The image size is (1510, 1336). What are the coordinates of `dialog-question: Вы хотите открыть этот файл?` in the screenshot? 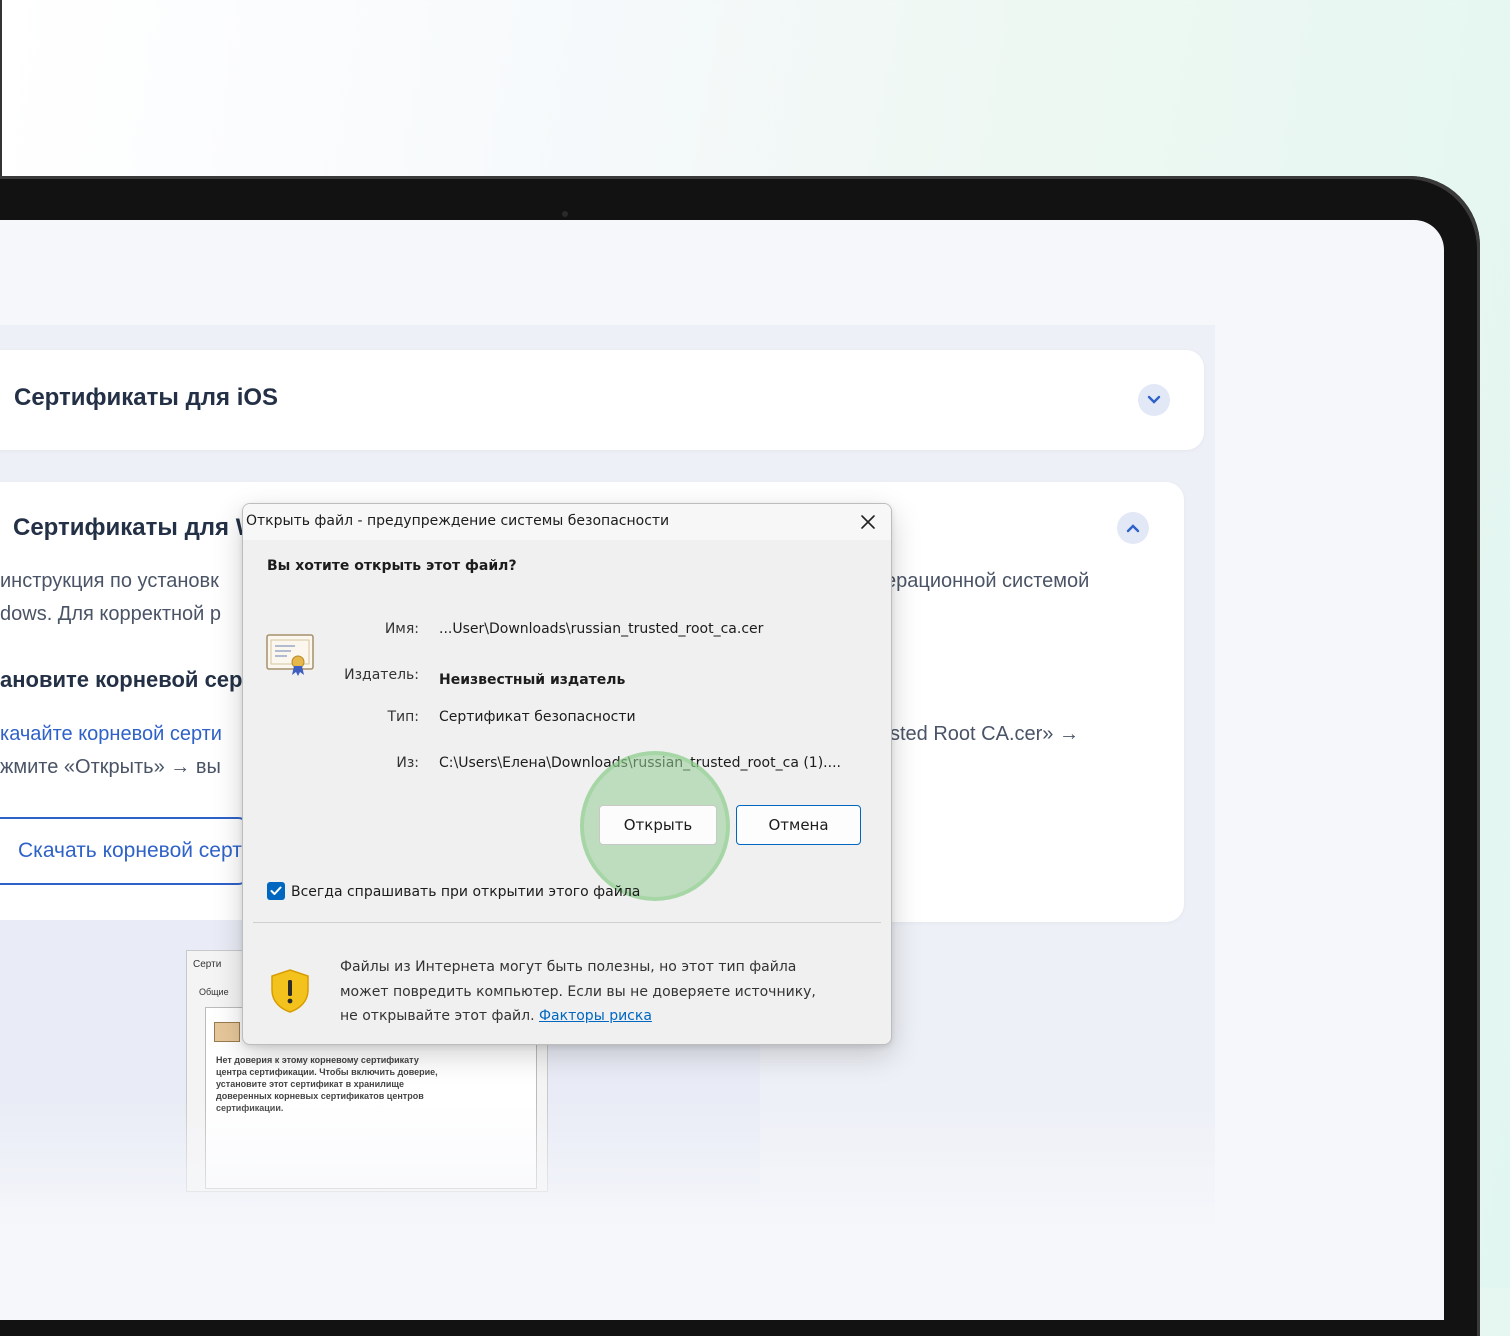 It's located at (392, 566).